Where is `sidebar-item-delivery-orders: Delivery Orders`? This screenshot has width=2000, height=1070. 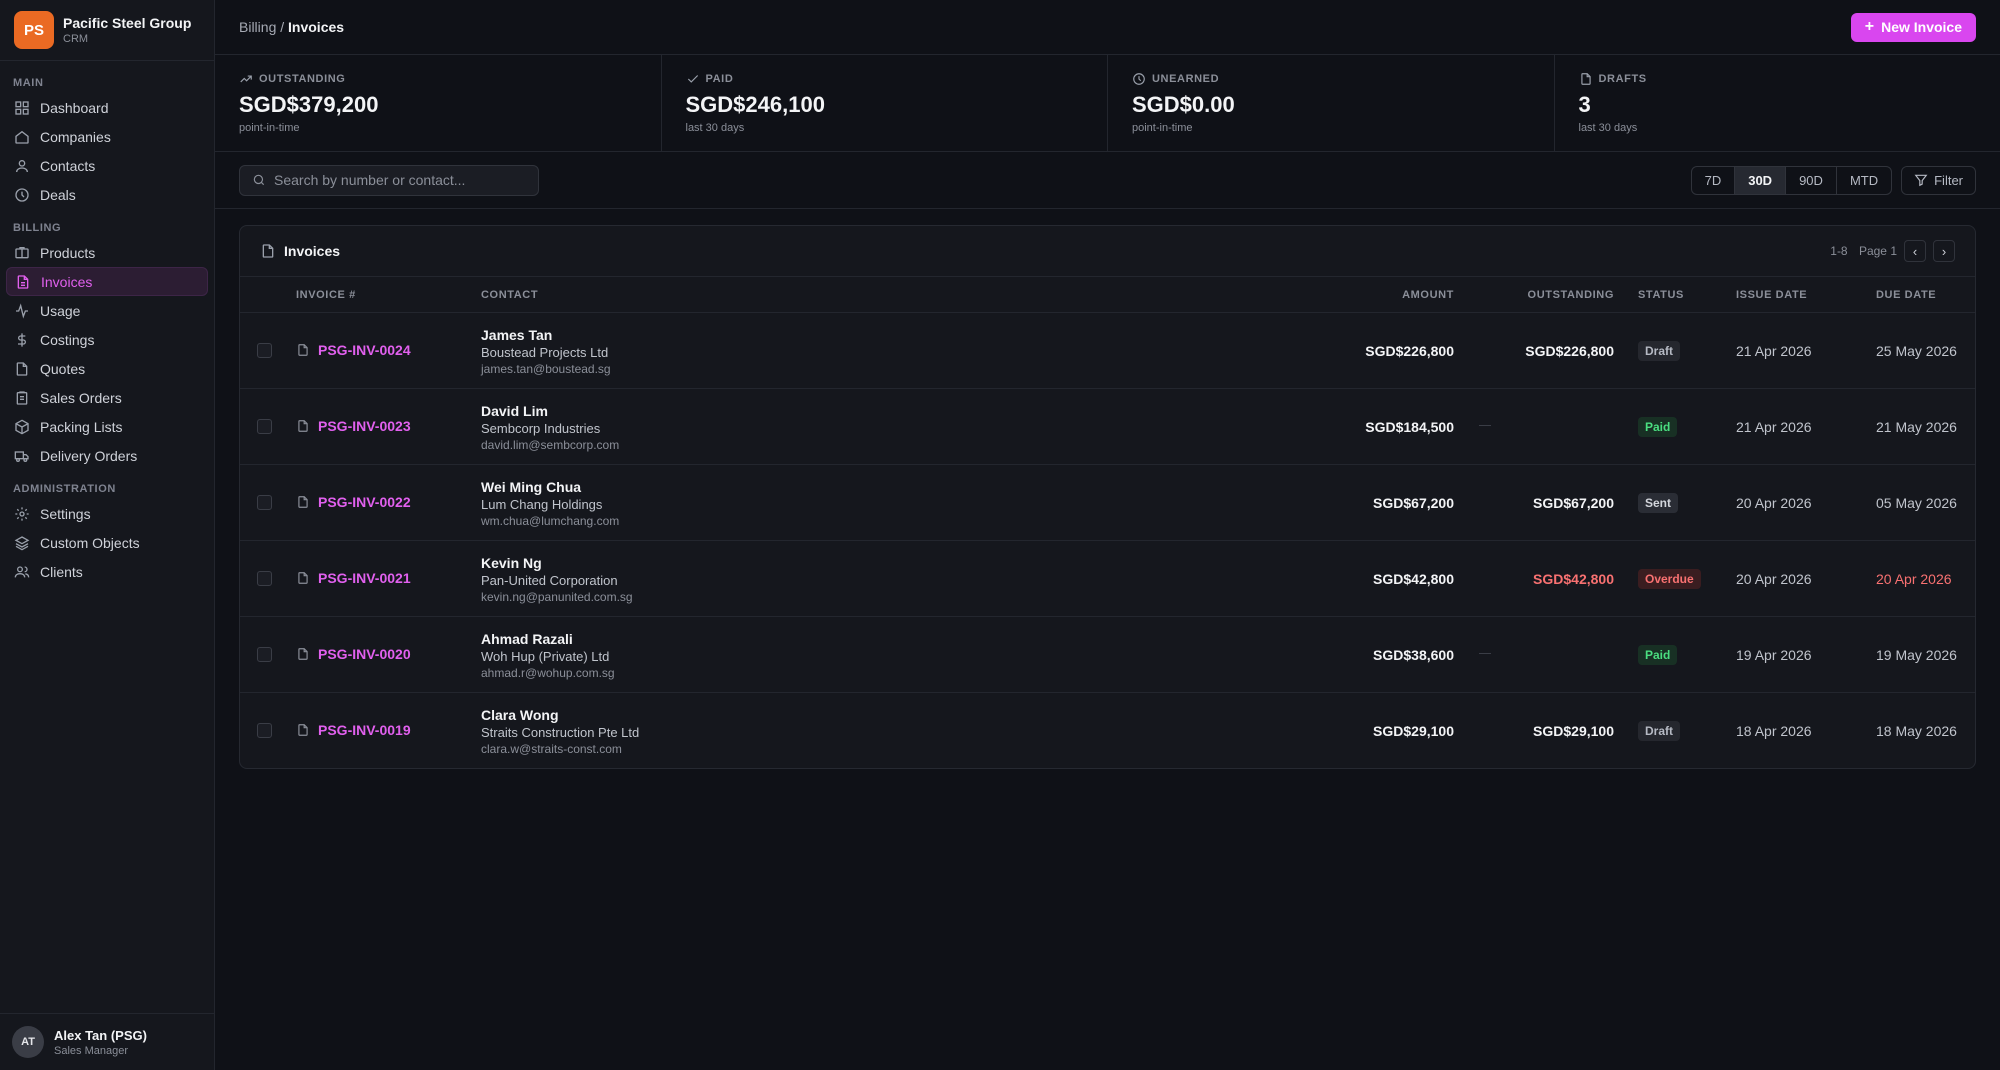
sidebar-item-delivery-orders: Delivery Orders is located at coordinates (107, 455).